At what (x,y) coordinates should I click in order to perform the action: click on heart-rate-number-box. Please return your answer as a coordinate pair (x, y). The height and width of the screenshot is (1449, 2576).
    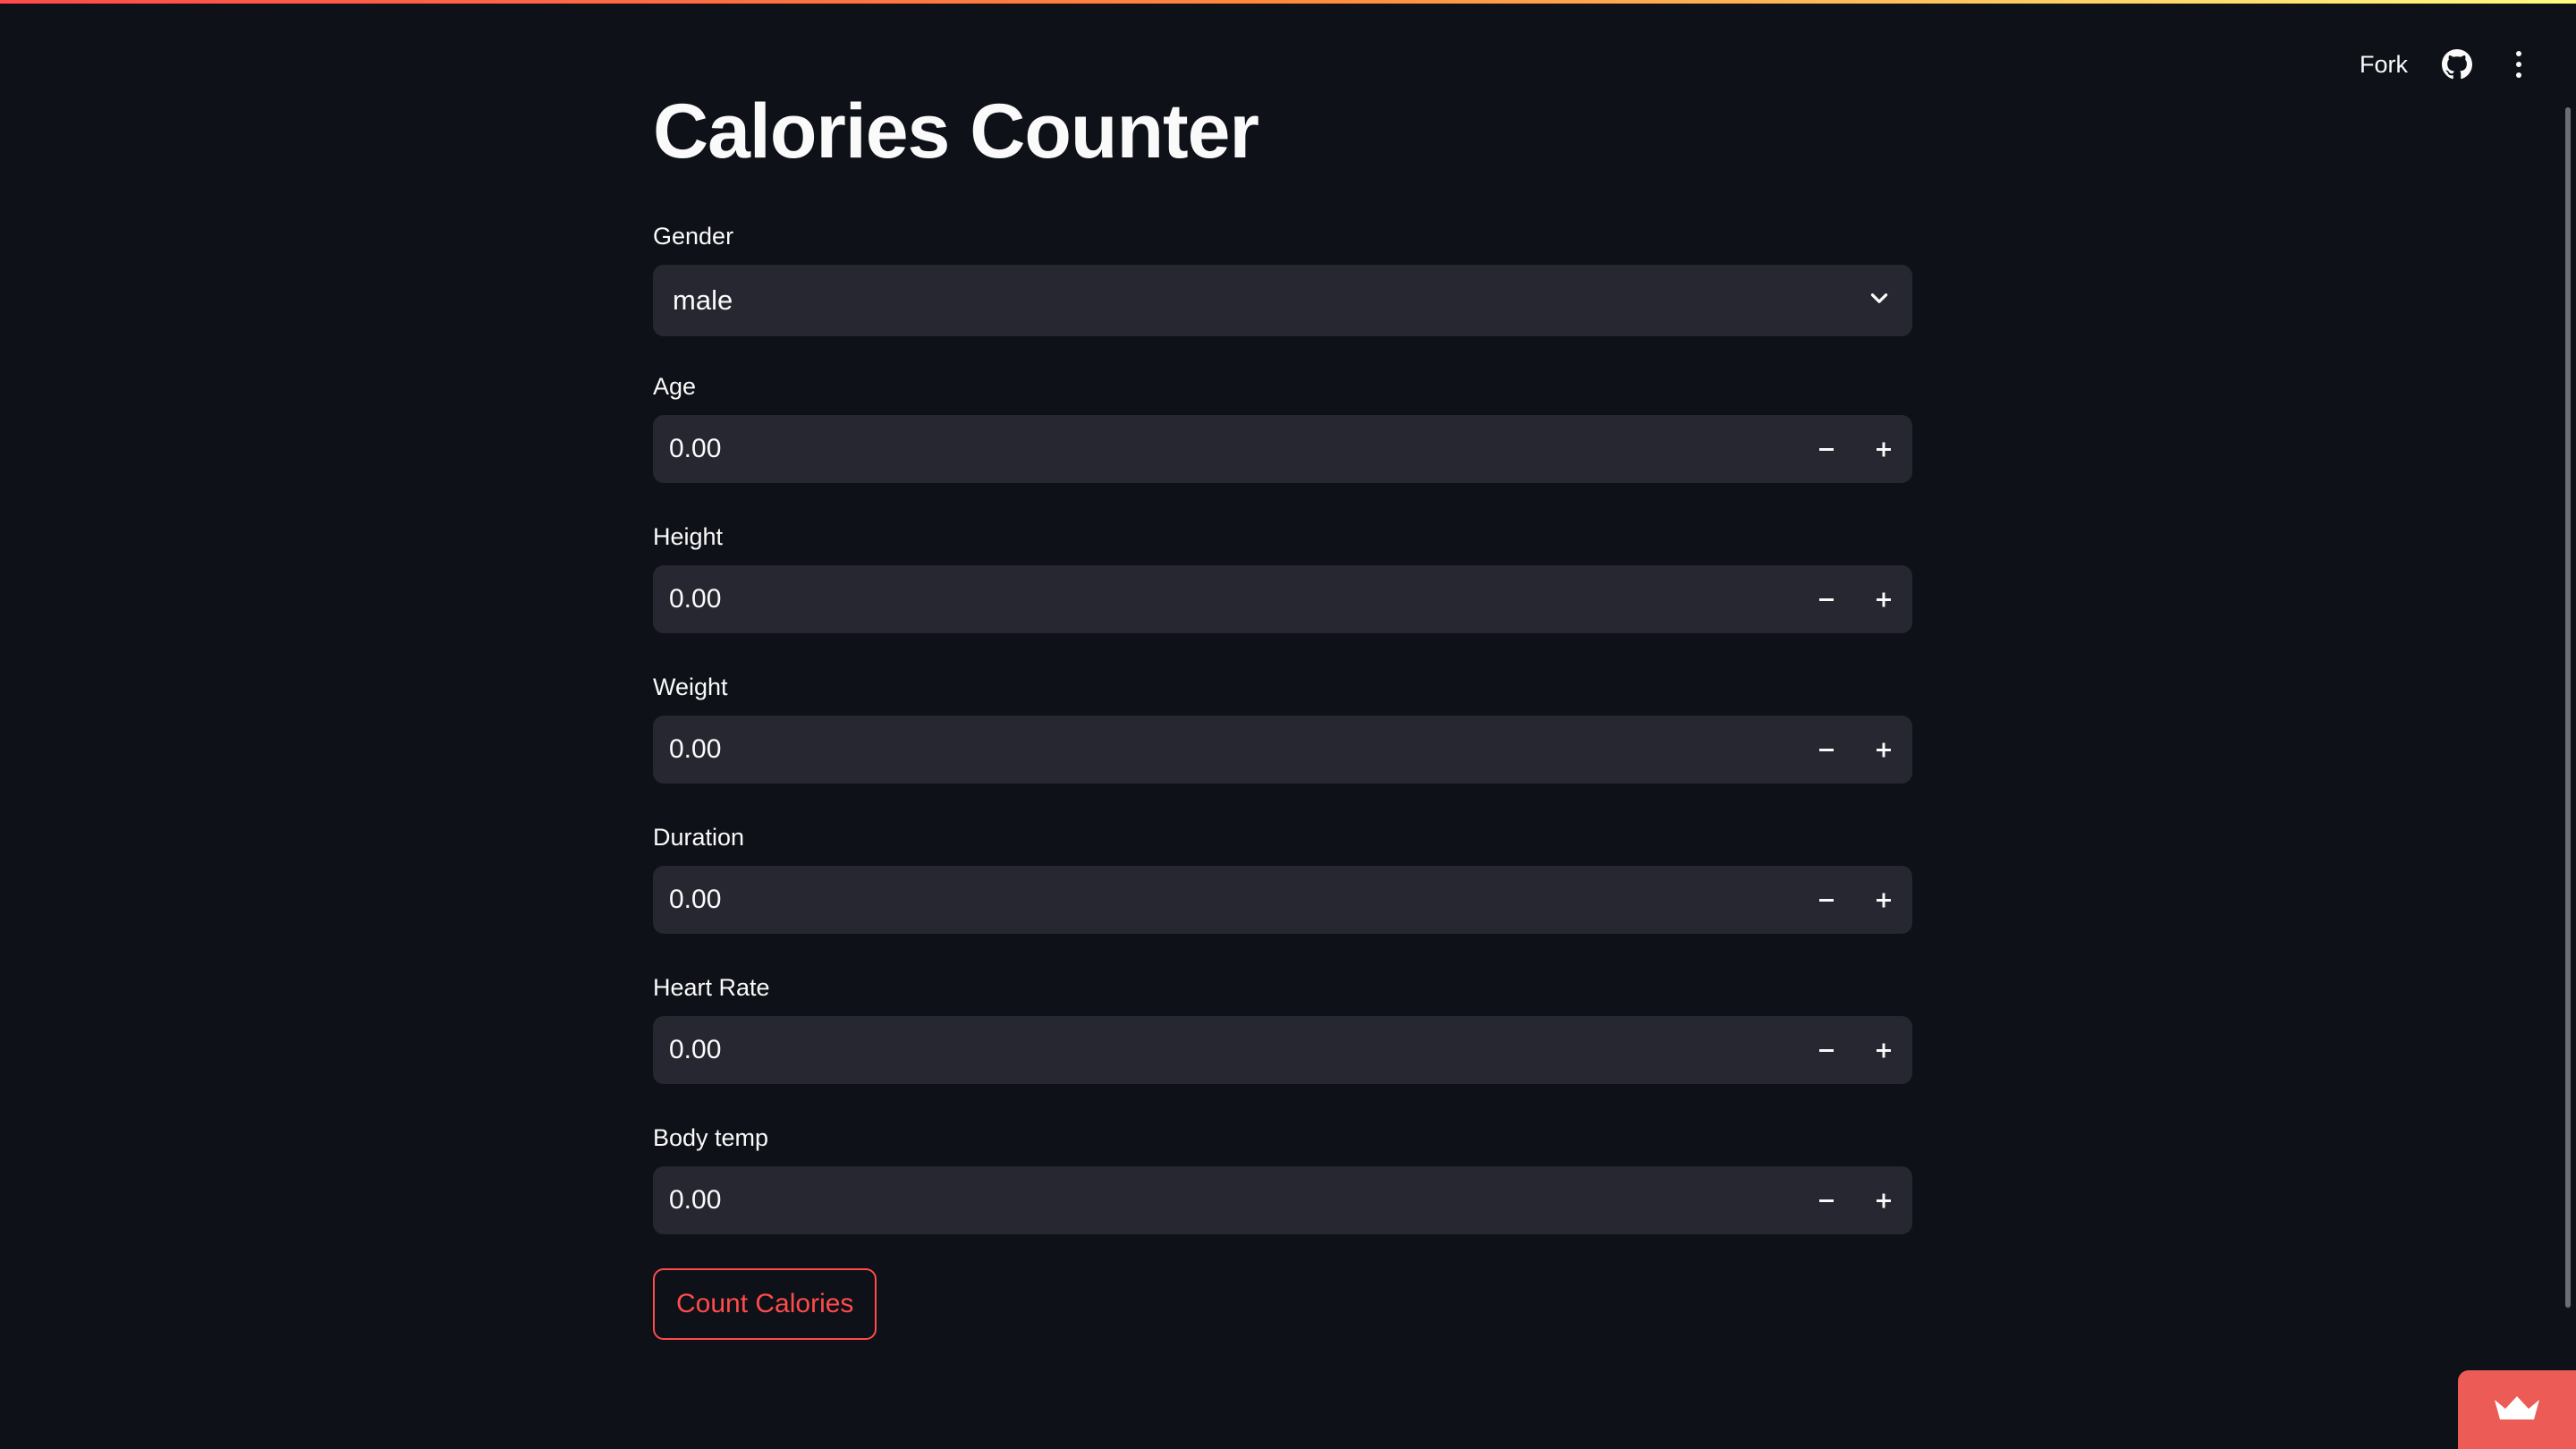
    Looking at the image, I should click on (1282, 1050).